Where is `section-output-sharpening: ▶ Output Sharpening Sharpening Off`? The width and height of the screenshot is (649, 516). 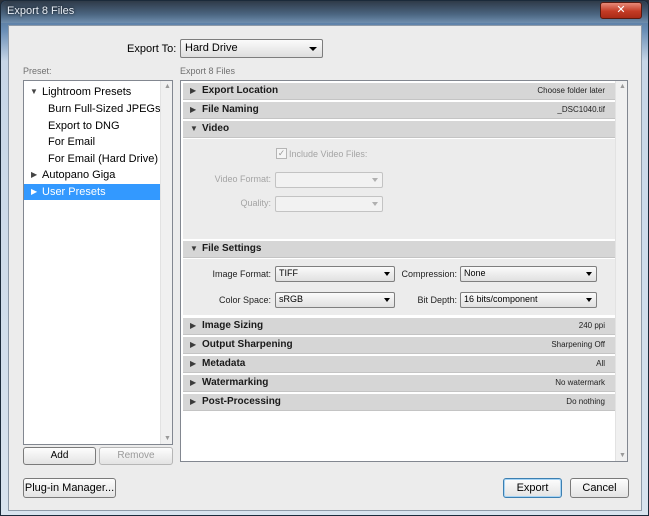
section-output-sharpening: ▶ Output Sharpening Sharpening Off is located at coordinates (399, 345).